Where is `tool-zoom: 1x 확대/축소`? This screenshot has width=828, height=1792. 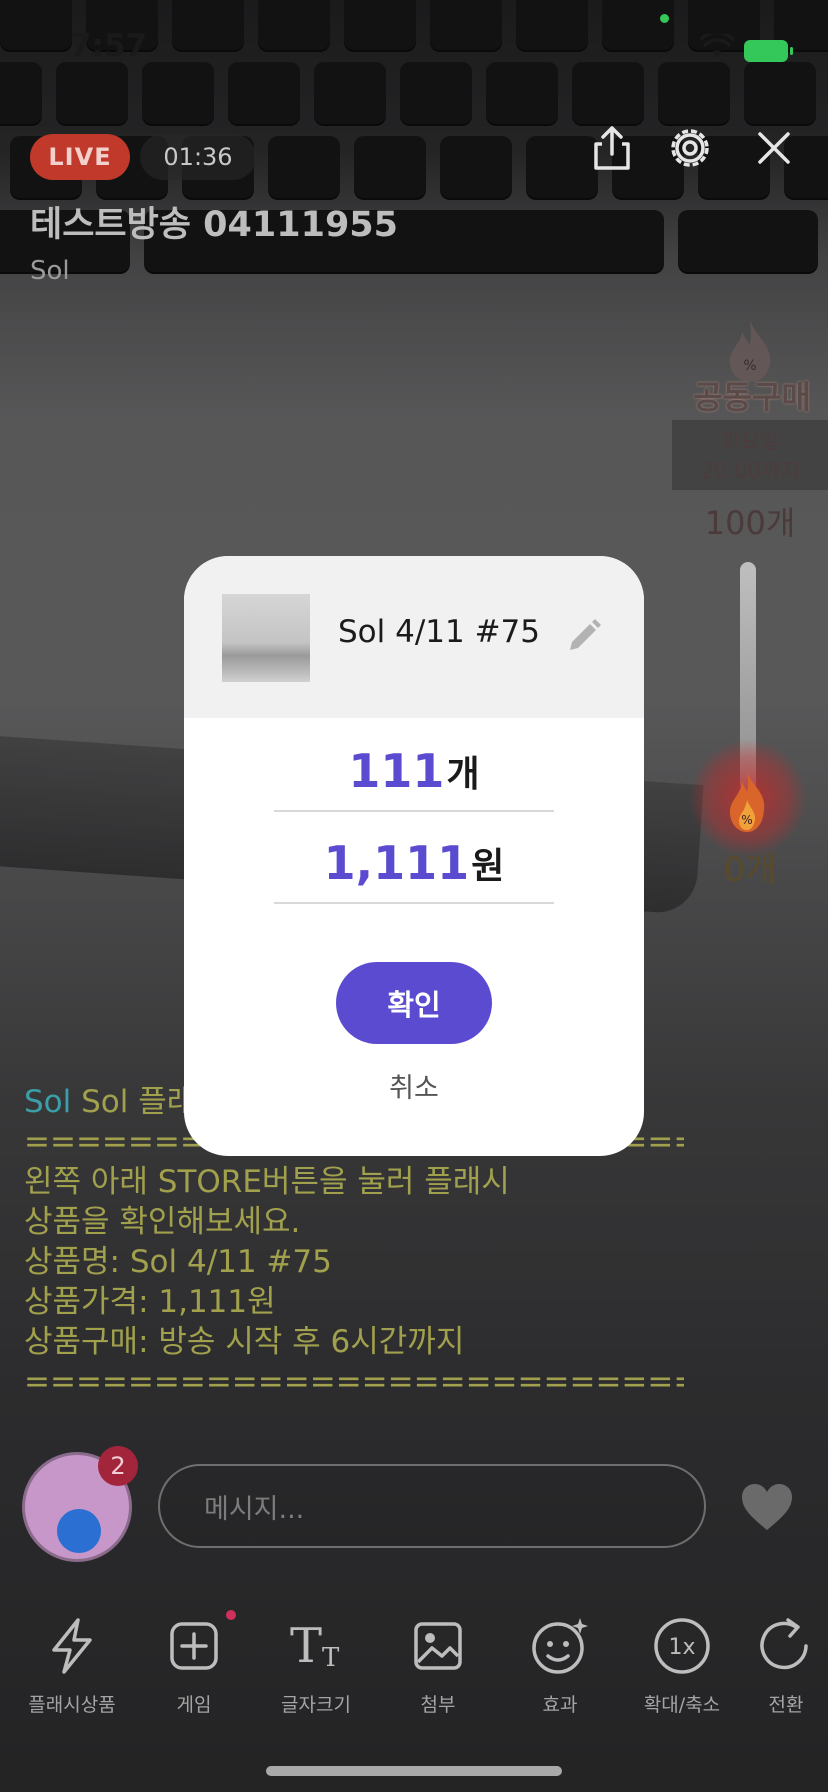
tool-zoom: 1x 확대/축소 is located at coordinates (682, 1666).